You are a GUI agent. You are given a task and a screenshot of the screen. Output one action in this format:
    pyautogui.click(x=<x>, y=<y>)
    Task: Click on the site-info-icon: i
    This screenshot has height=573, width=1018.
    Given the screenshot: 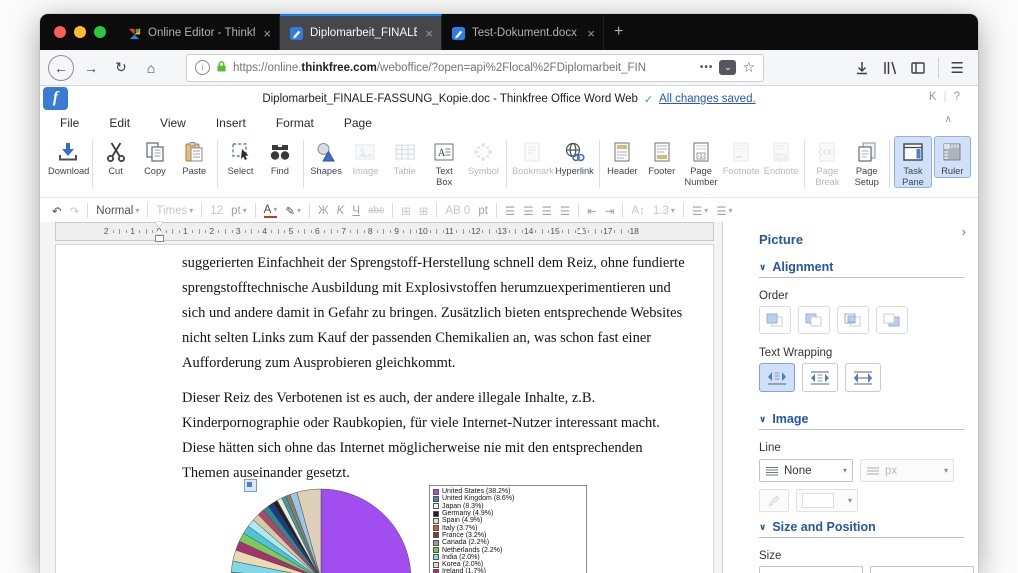 What is the action you would take?
    pyautogui.click(x=202, y=67)
    